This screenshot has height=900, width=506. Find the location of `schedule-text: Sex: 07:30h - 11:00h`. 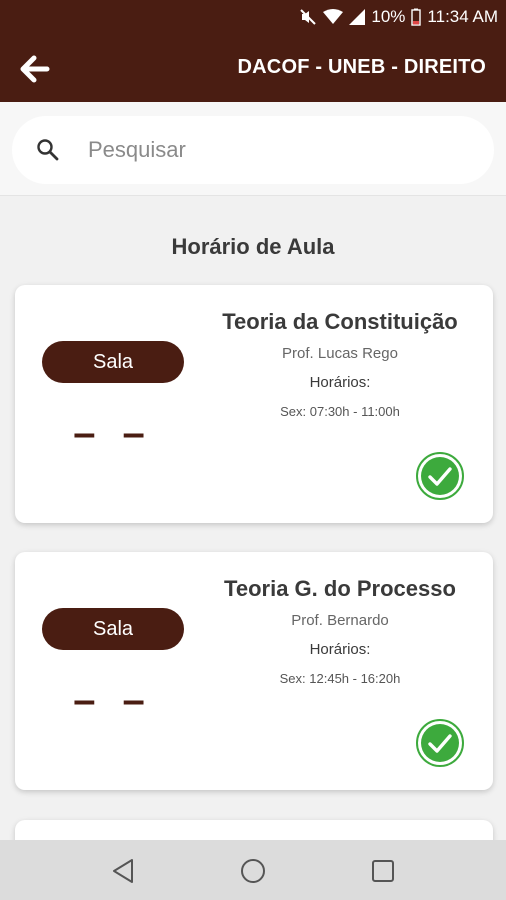

schedule-text: Sex: 07:30h - 11:00h is located at coordinates (340, 411).